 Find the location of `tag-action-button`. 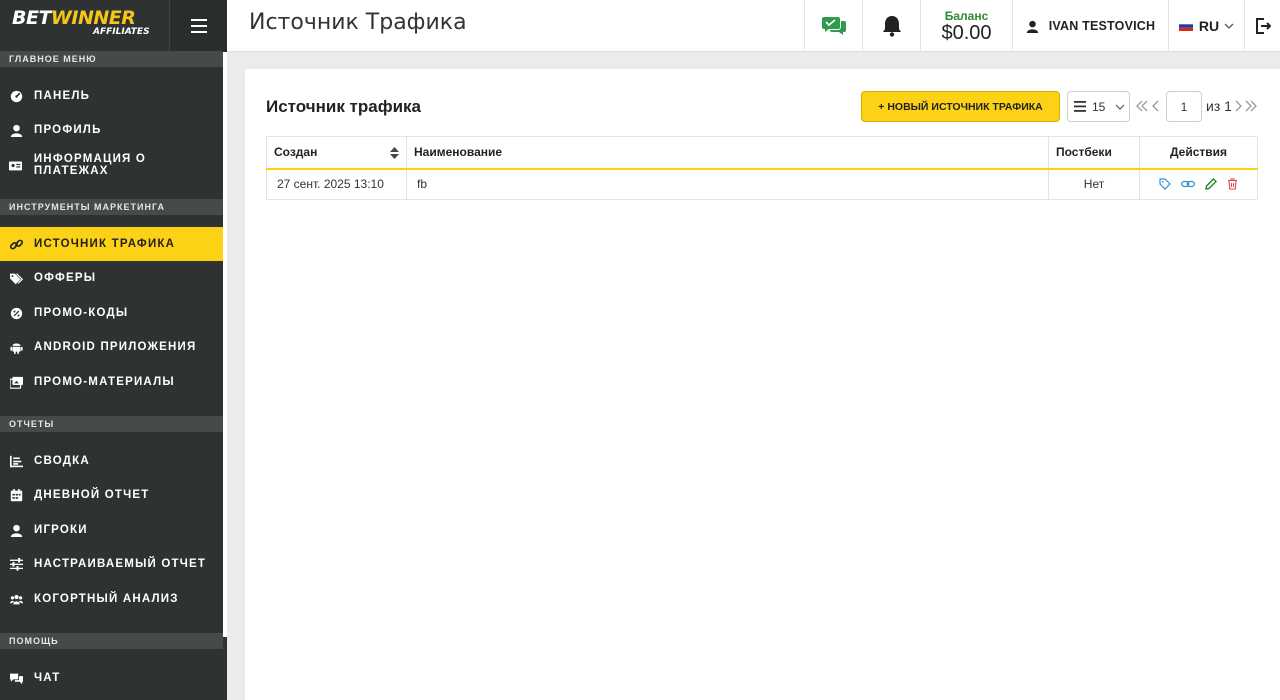

tag-action-button is located at coordinates (1165, 184).